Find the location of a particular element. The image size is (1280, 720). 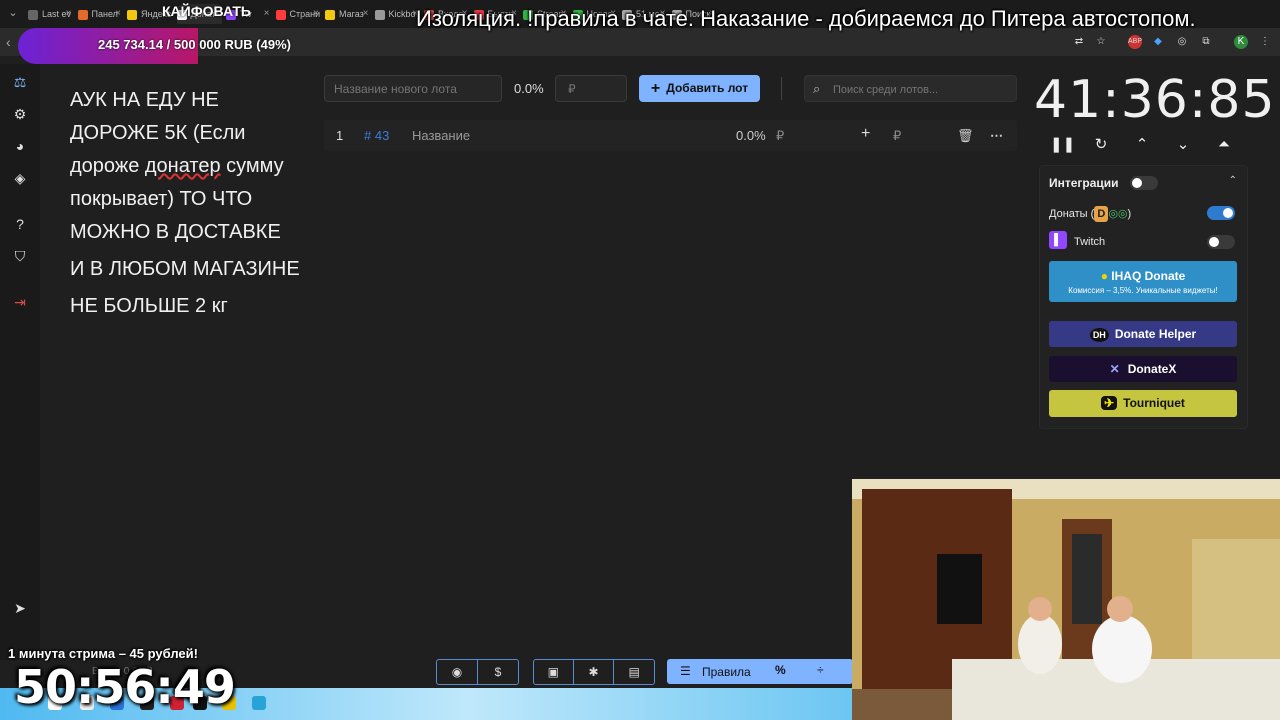

donations-toggle is located at coordinates (1221, 213).